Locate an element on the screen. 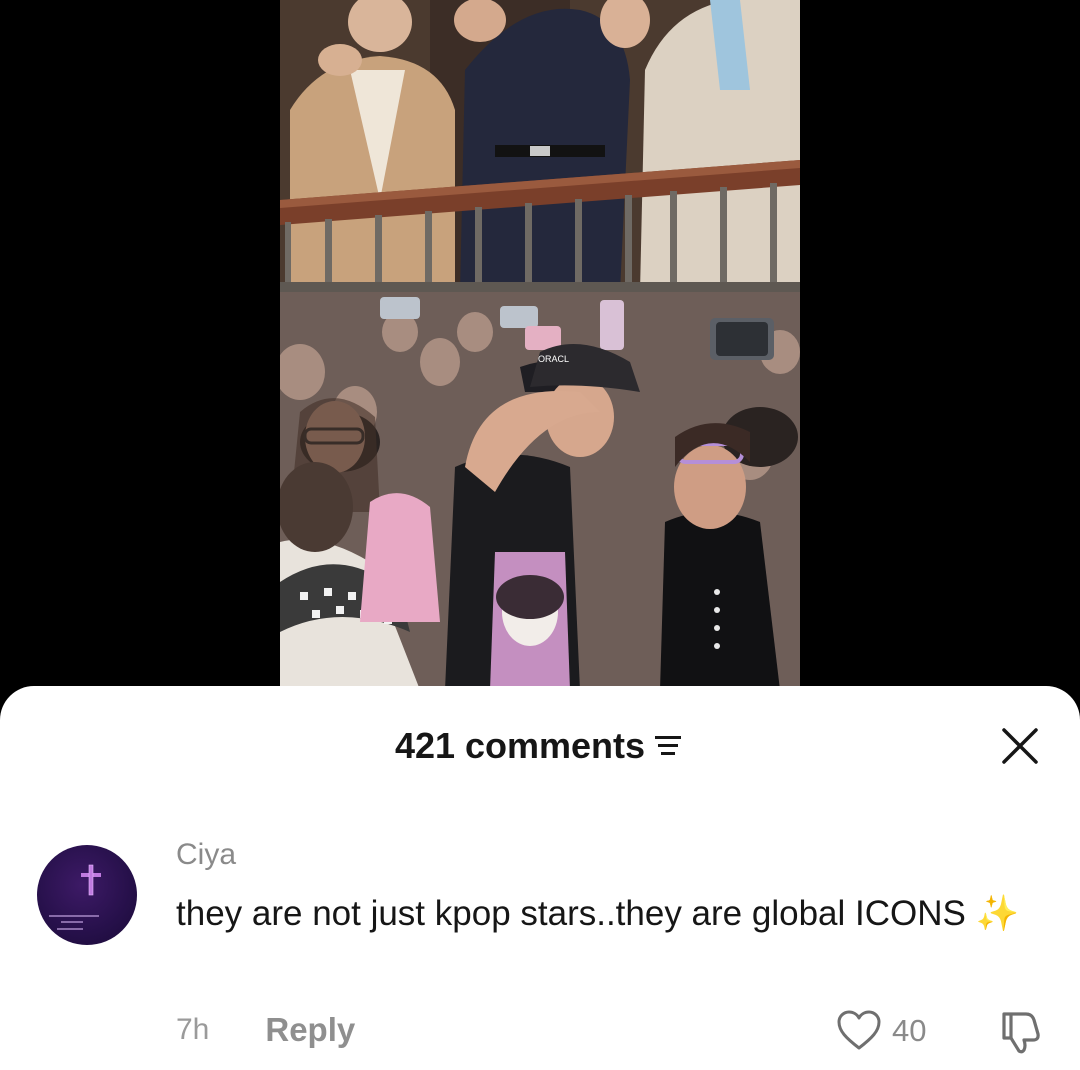  cap-print-text: ORACL is located at coordinates (553, 359).